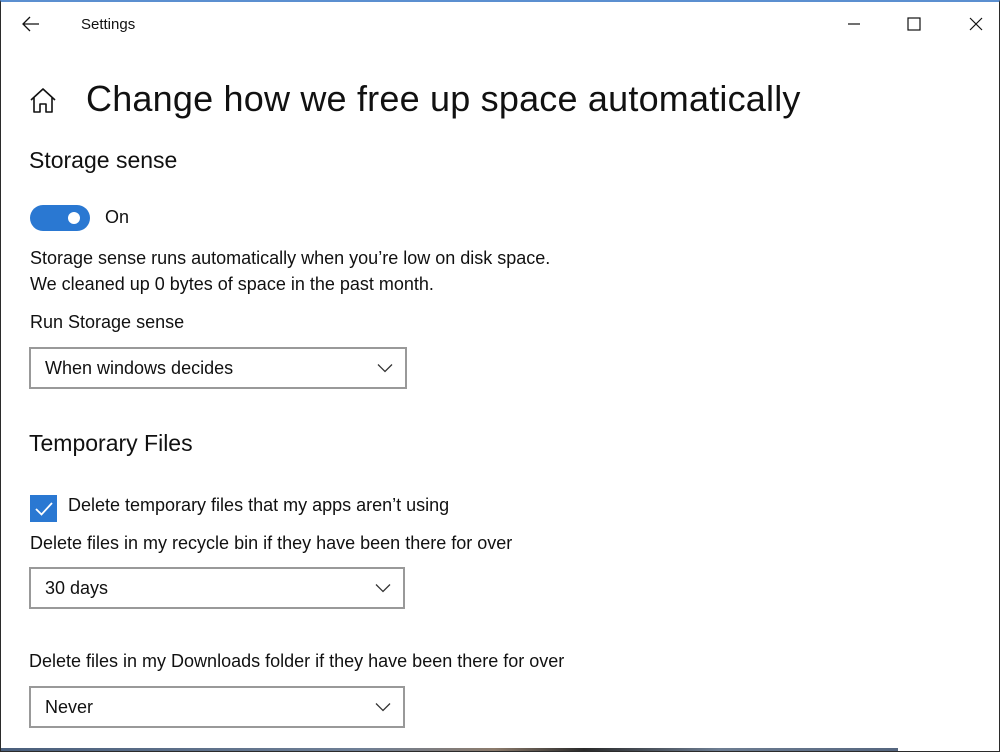  What do you see at coordinates (139, 367) in the screenshot?
I see `dropdown-value: When windows decides` at bounding box center [139, 367].